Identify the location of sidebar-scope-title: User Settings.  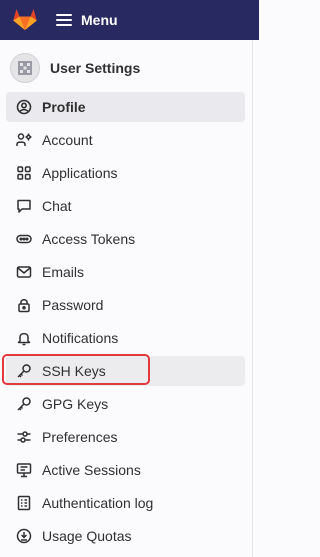
(95, 68).